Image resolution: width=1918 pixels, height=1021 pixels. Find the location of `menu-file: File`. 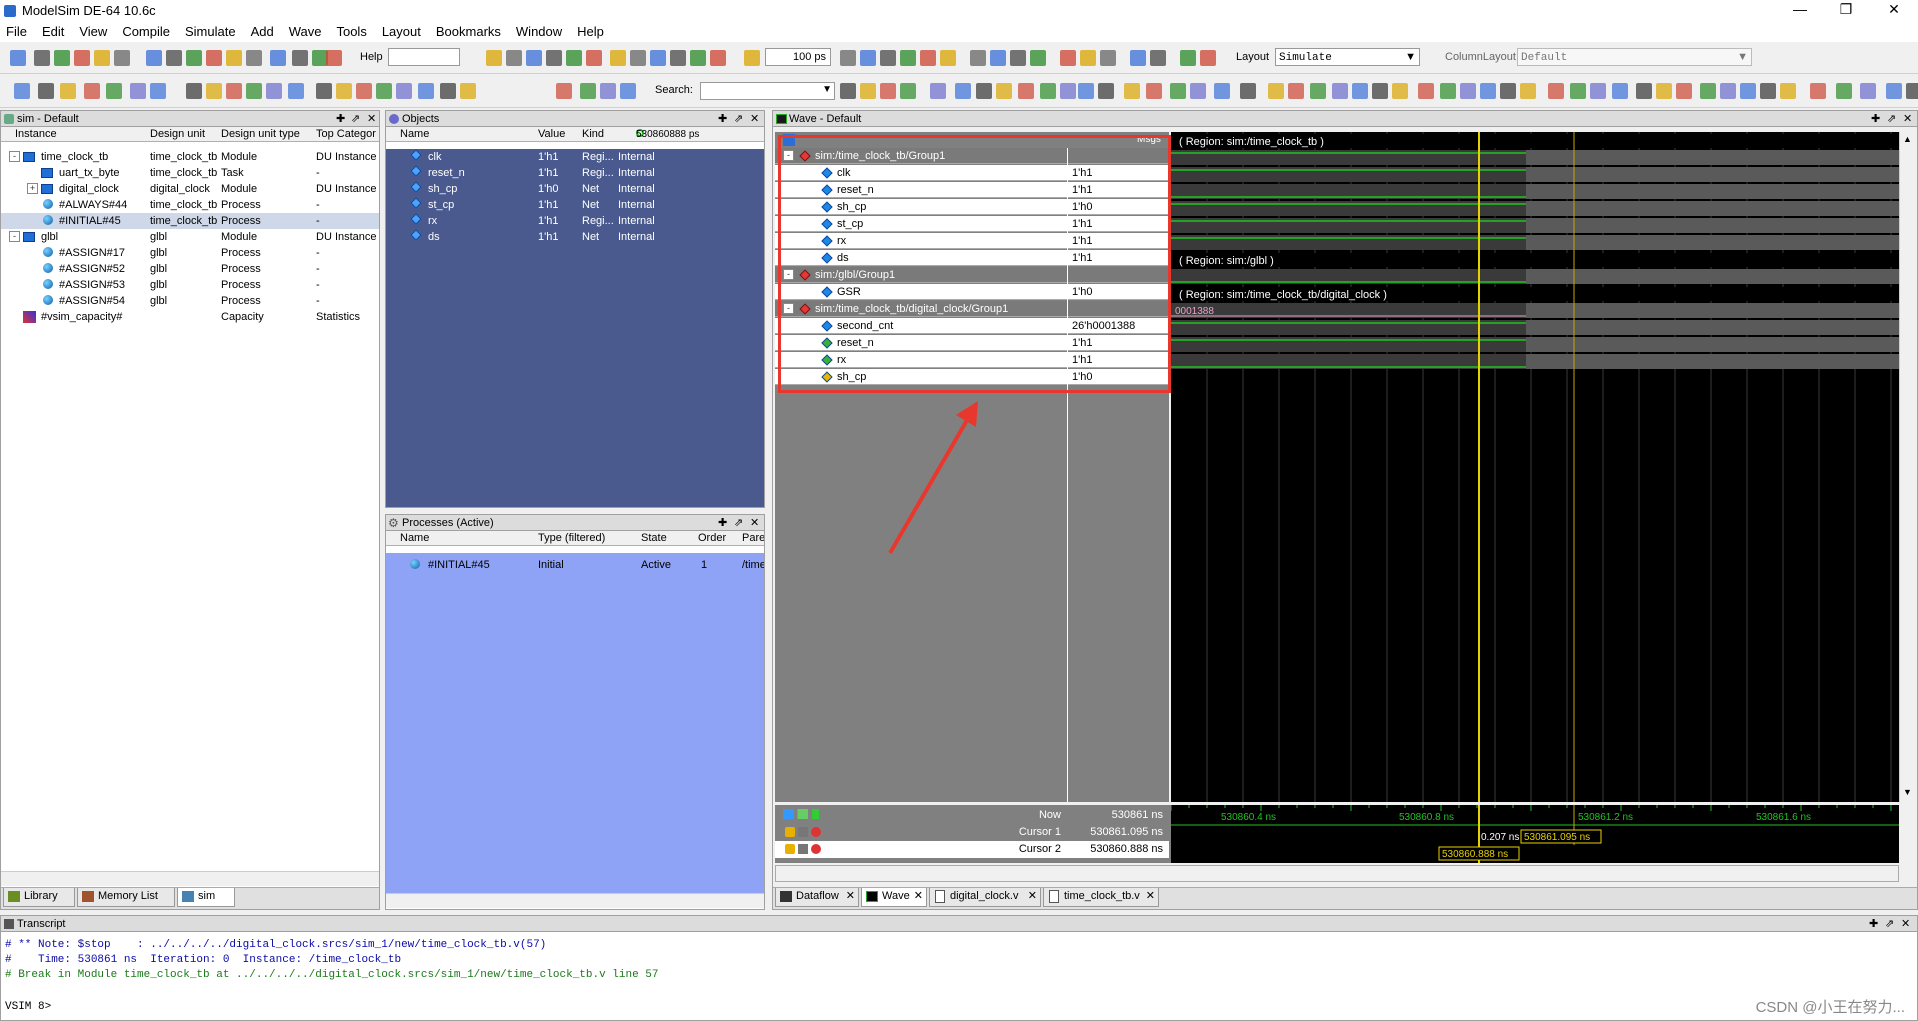

menu-file: File is located at coordinates (16, 31).